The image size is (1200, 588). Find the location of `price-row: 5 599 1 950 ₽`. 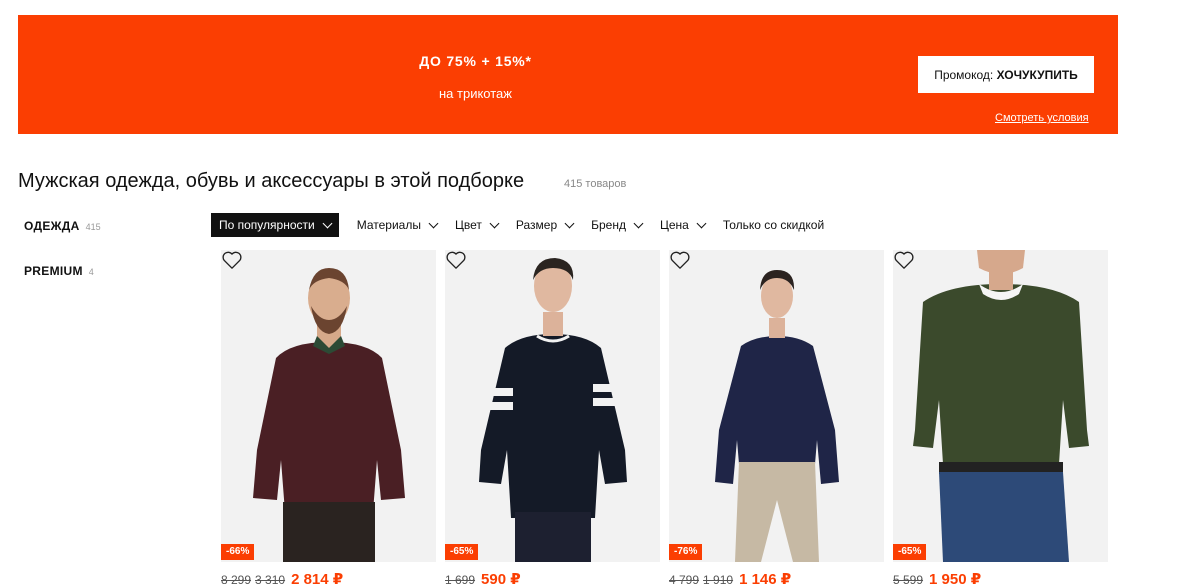

price-row: 5 599 1 950 ₽ is located at coordinates (937, 579).